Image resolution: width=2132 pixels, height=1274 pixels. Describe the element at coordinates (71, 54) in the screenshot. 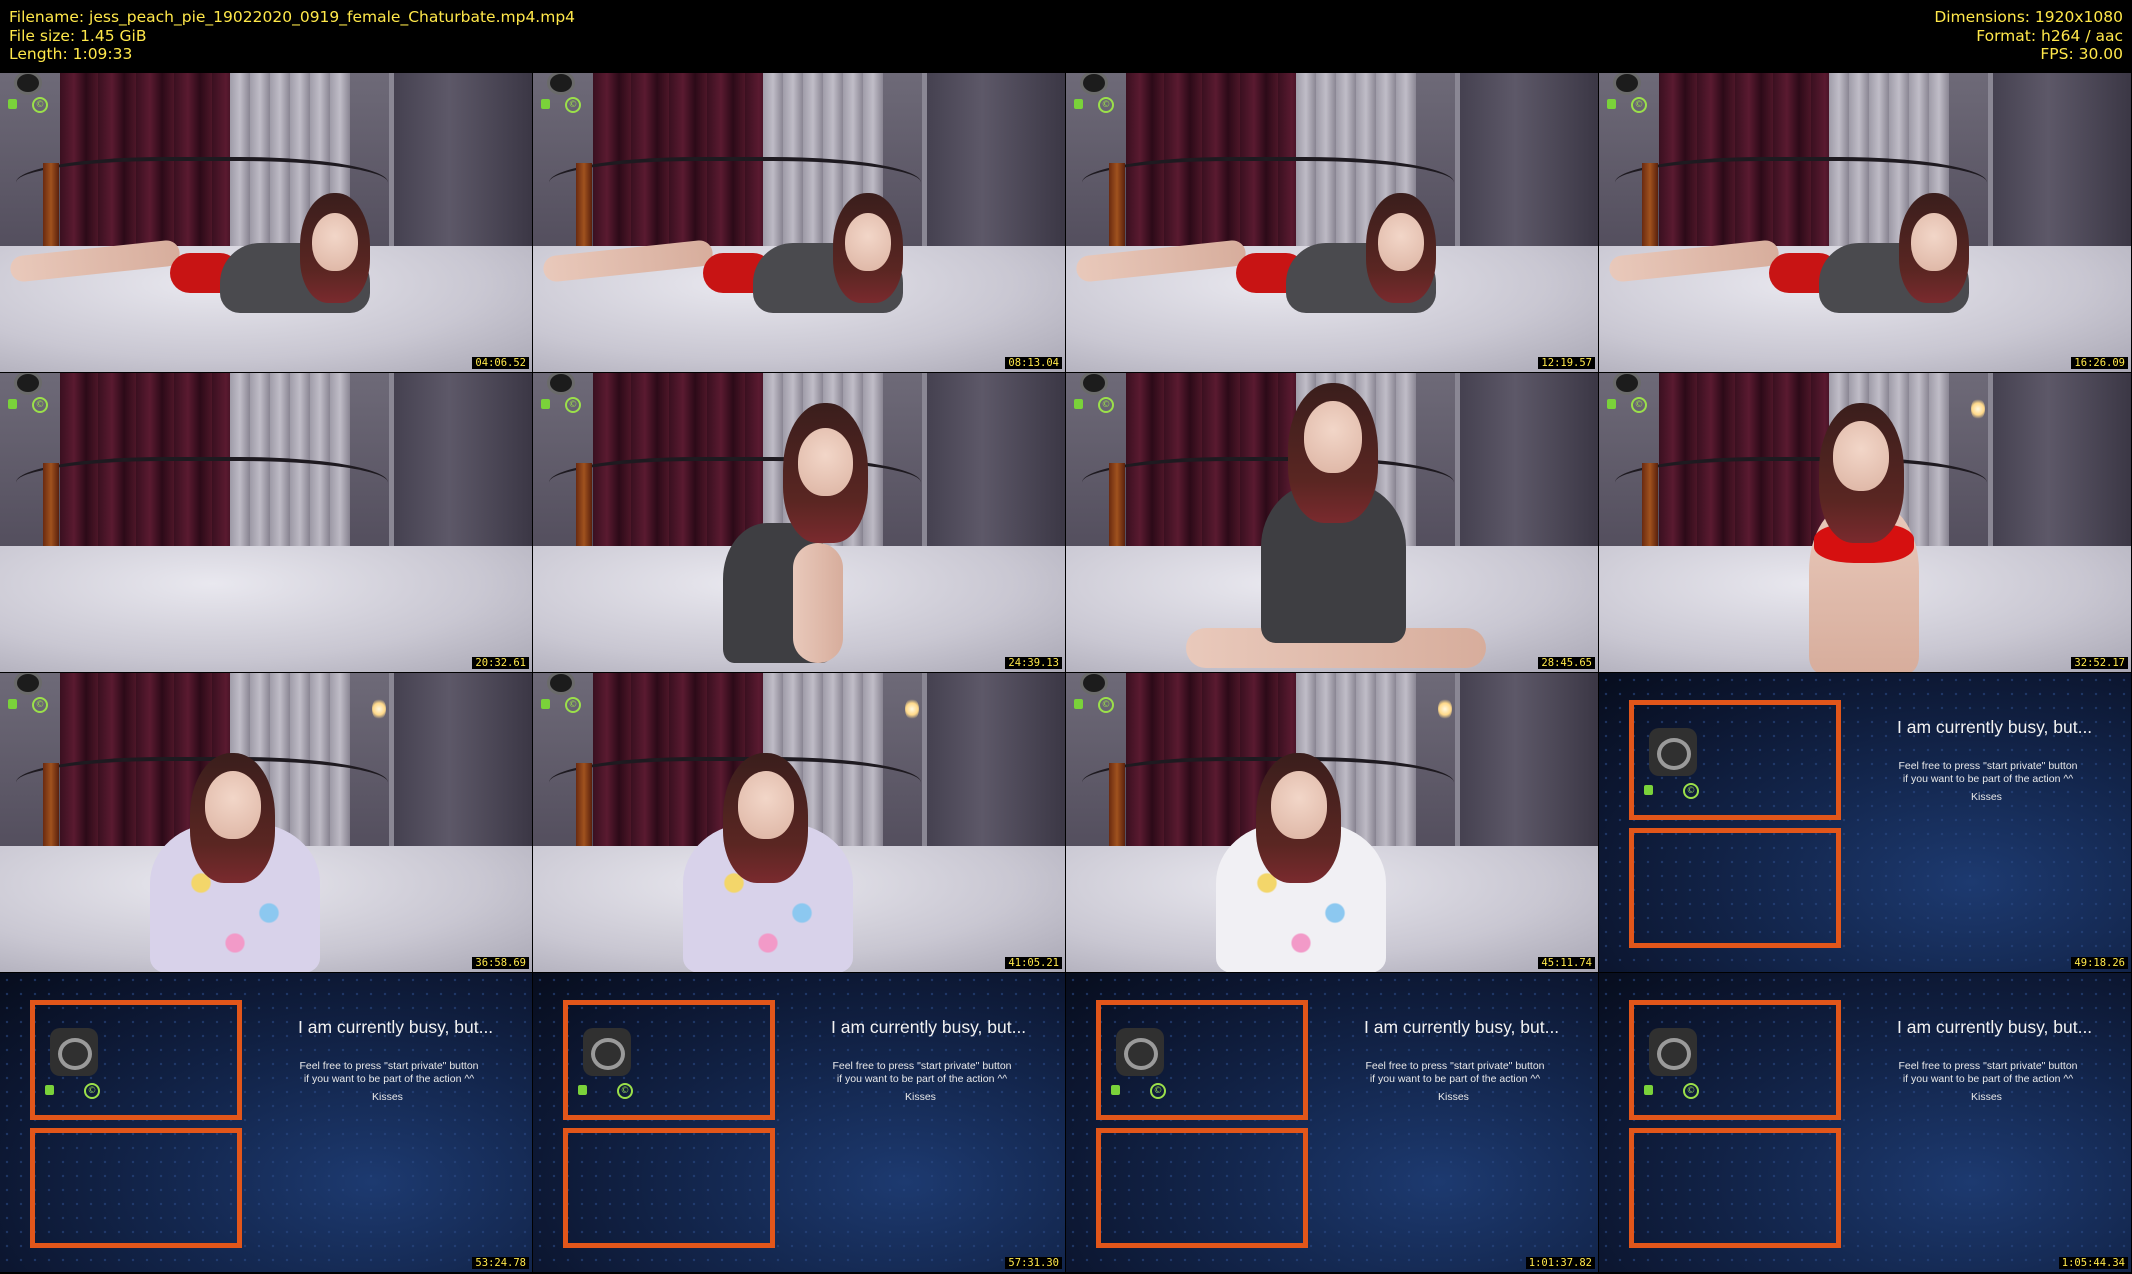

I see `length-text: Length: 1:09:33` at that location.